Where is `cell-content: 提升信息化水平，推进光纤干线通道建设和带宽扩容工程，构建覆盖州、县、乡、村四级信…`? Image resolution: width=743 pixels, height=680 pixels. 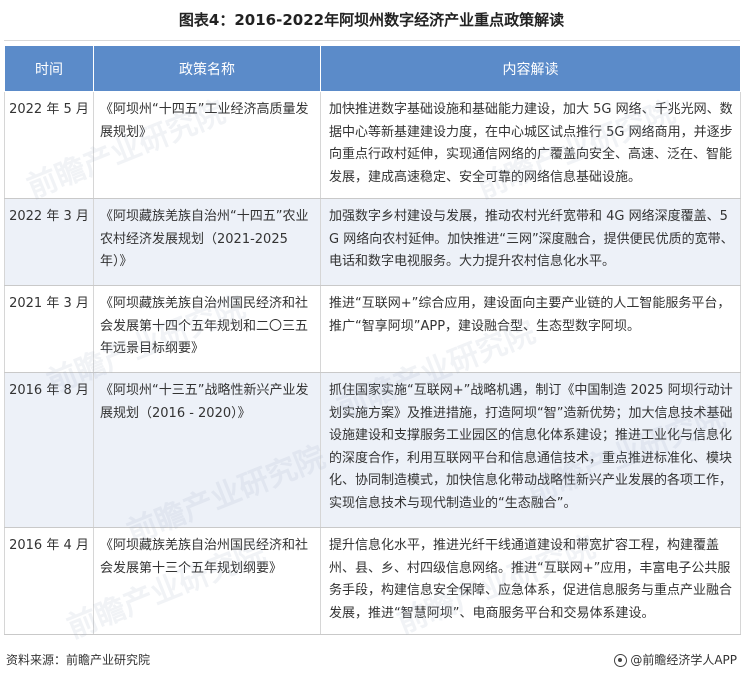
cell-content: 提升信息化水平，推进光纤干线通道建设和带宽扩容工程，构建覆盖州、县、乡、村四级信… is located at coordinates (530, 581).